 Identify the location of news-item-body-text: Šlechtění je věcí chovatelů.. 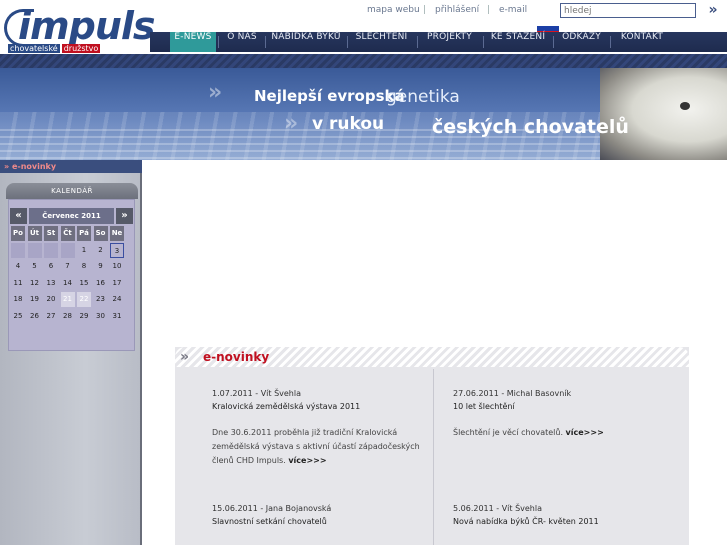
(508, 432).